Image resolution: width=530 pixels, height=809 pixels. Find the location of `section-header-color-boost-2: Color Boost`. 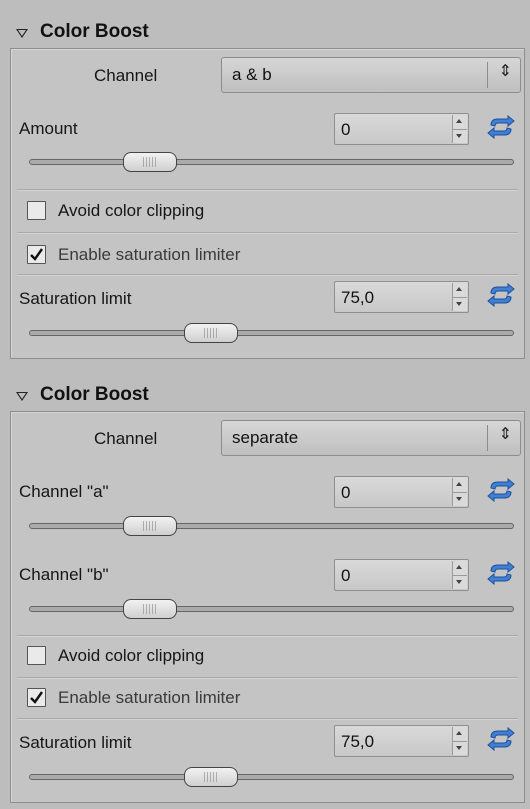

section-header-color-boost-2: Color Boost is located at coordinates (82, 395).